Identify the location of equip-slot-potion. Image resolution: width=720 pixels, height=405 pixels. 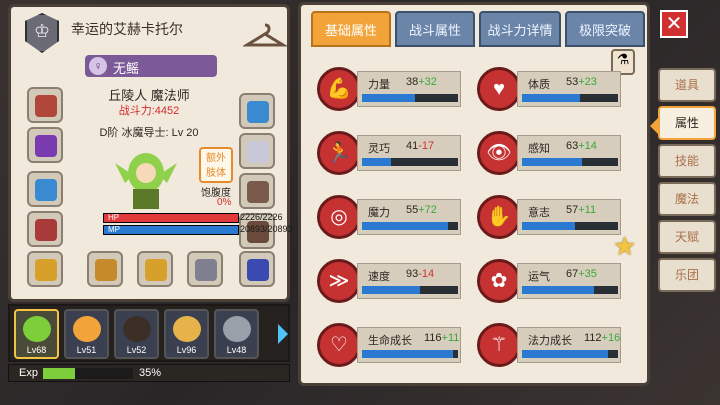
(257, 111).